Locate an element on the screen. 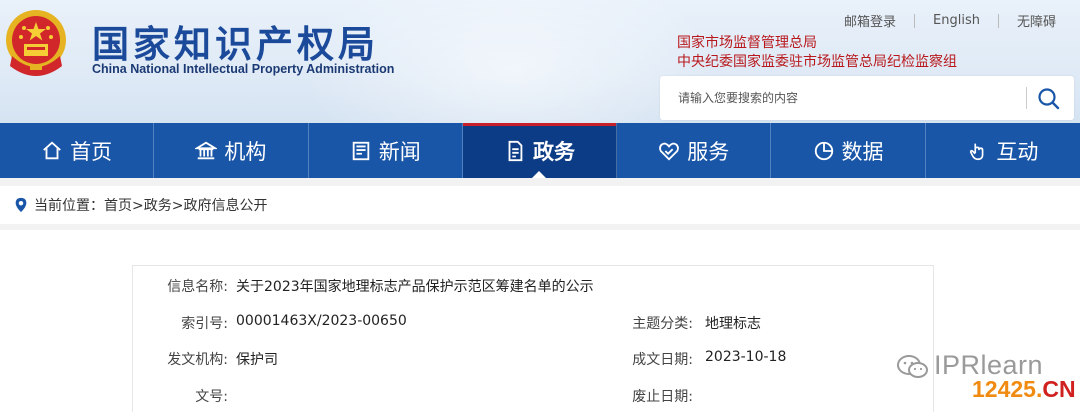 The height and width of the screenshot is (412, 1080). watermark-num: 12425. is located at coordinates (1007, 389).